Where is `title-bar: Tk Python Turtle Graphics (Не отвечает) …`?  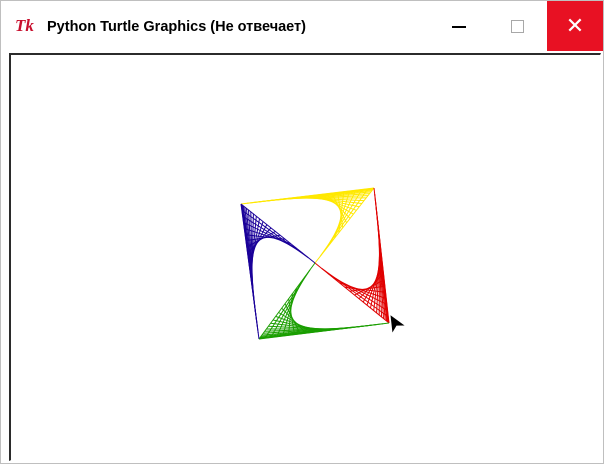 title-bar: Tk Python Turtle Graphics (Не отвечает) … is located at coordinates (302, 26).